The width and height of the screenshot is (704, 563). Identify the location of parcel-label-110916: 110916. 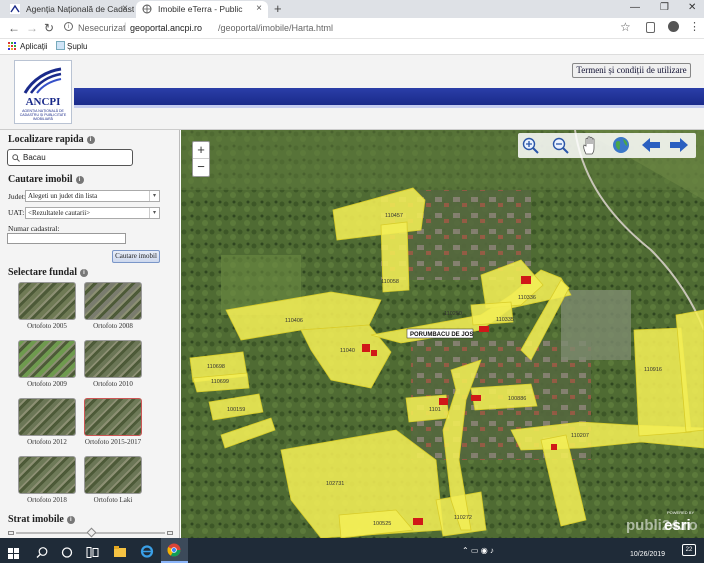
(653, 370).